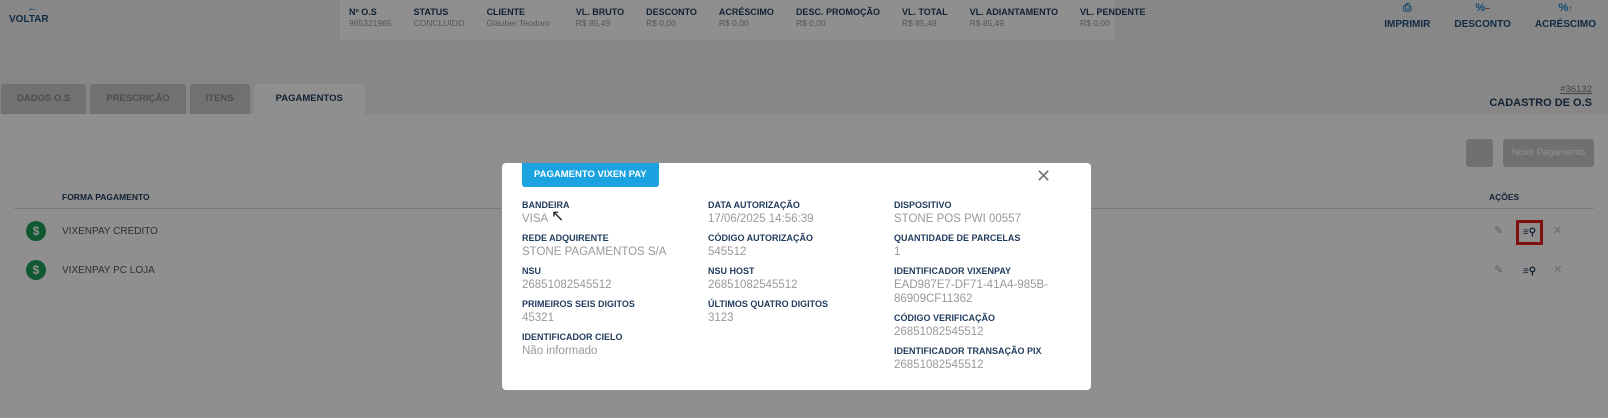 Image resolution: width=1608 pixels, height=418 pixels. Describe the element at coordinates (578, 312) in the screenshot. I see `field-primeiros-digitos: PRIMEIROS SEIS DIGITOS 45321` at that location.